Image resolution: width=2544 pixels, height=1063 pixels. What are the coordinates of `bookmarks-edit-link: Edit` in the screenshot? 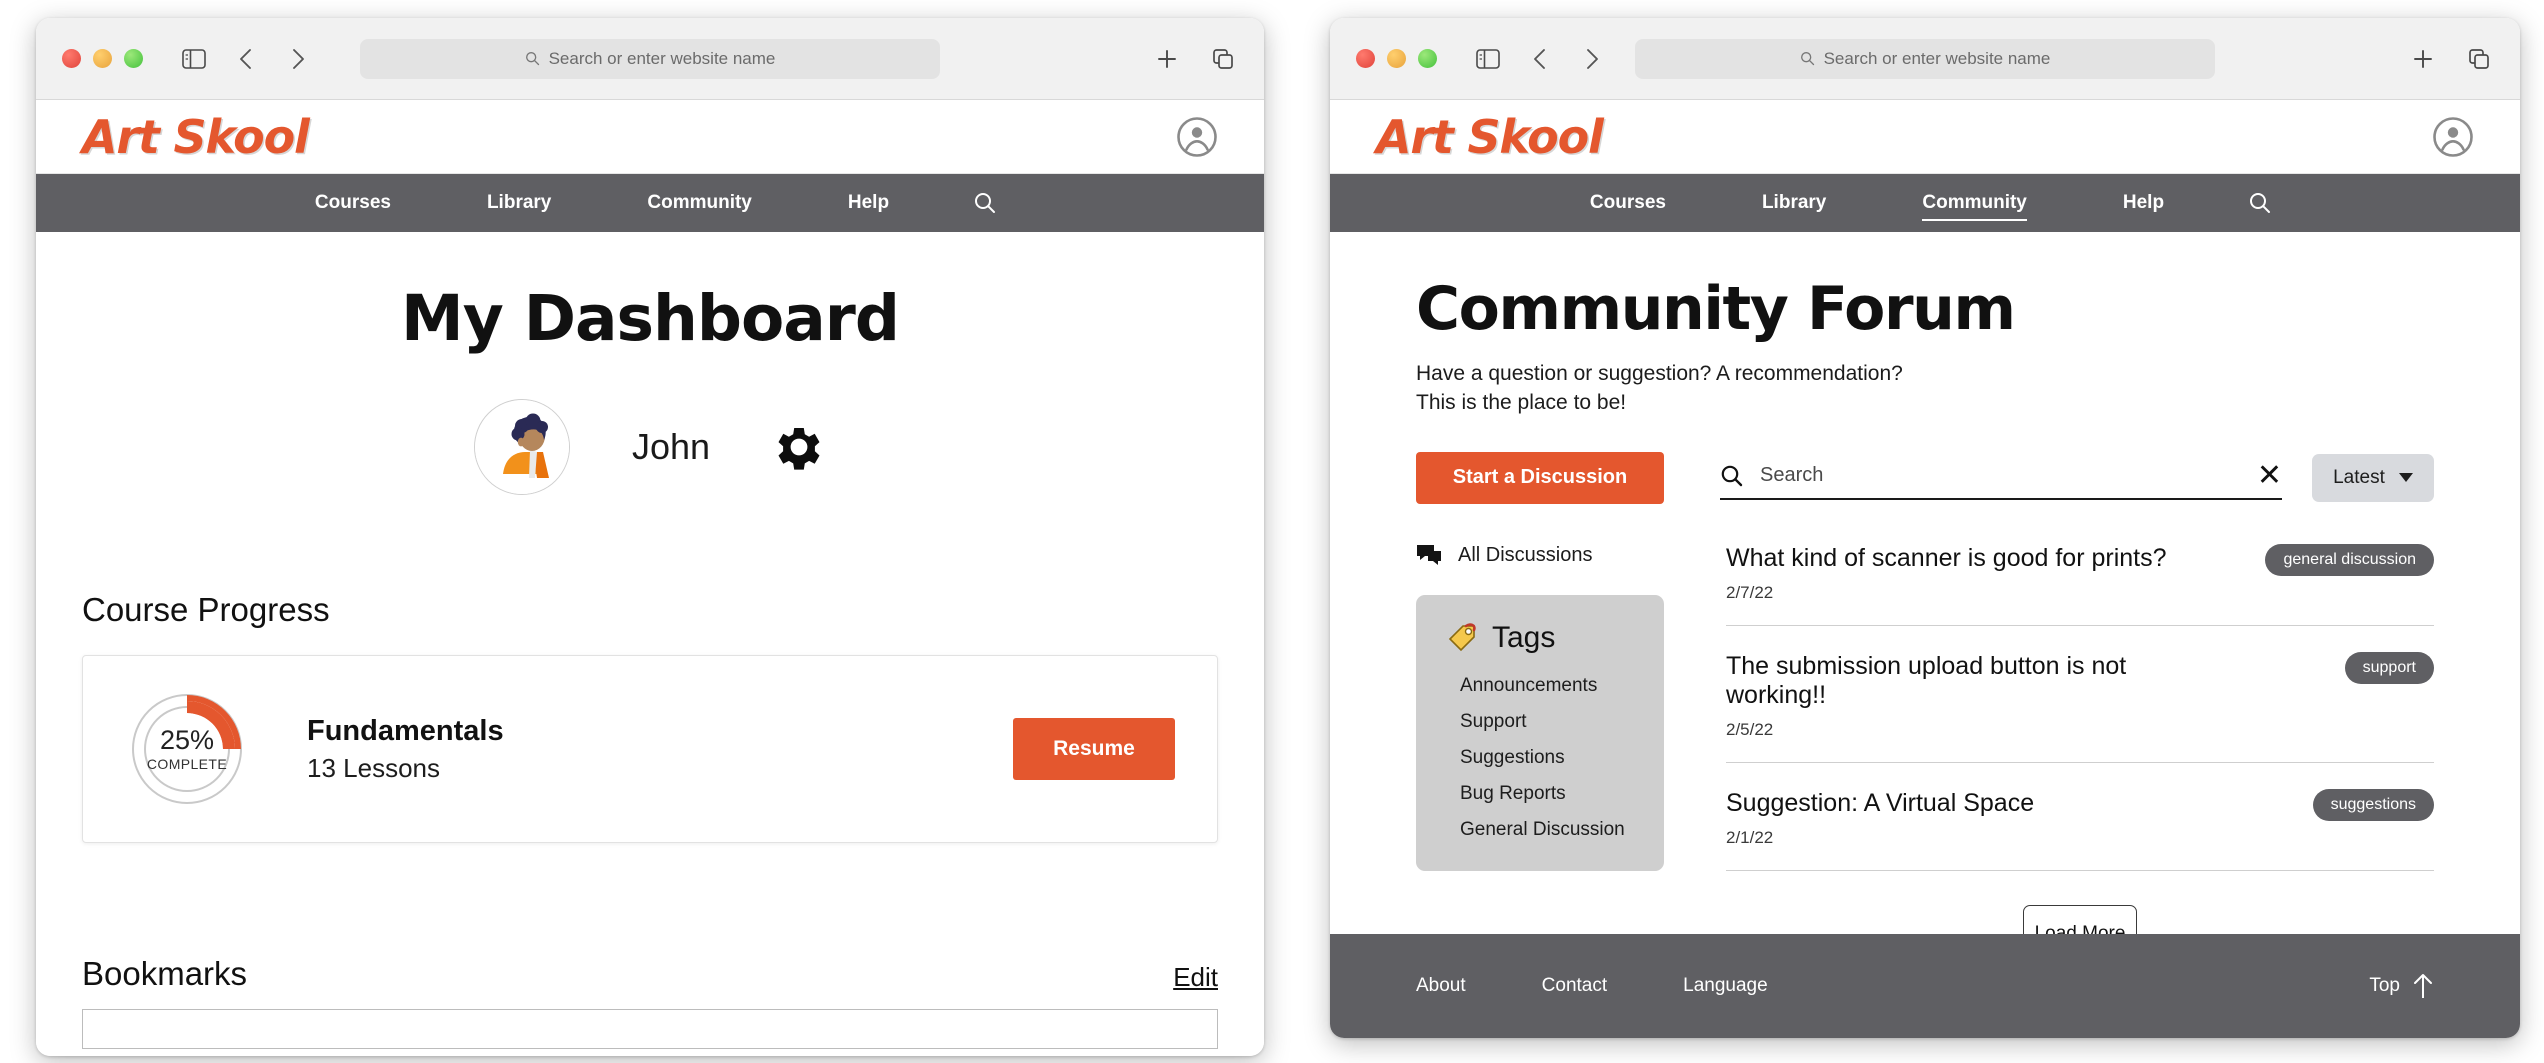 It's located at (1195, 977).